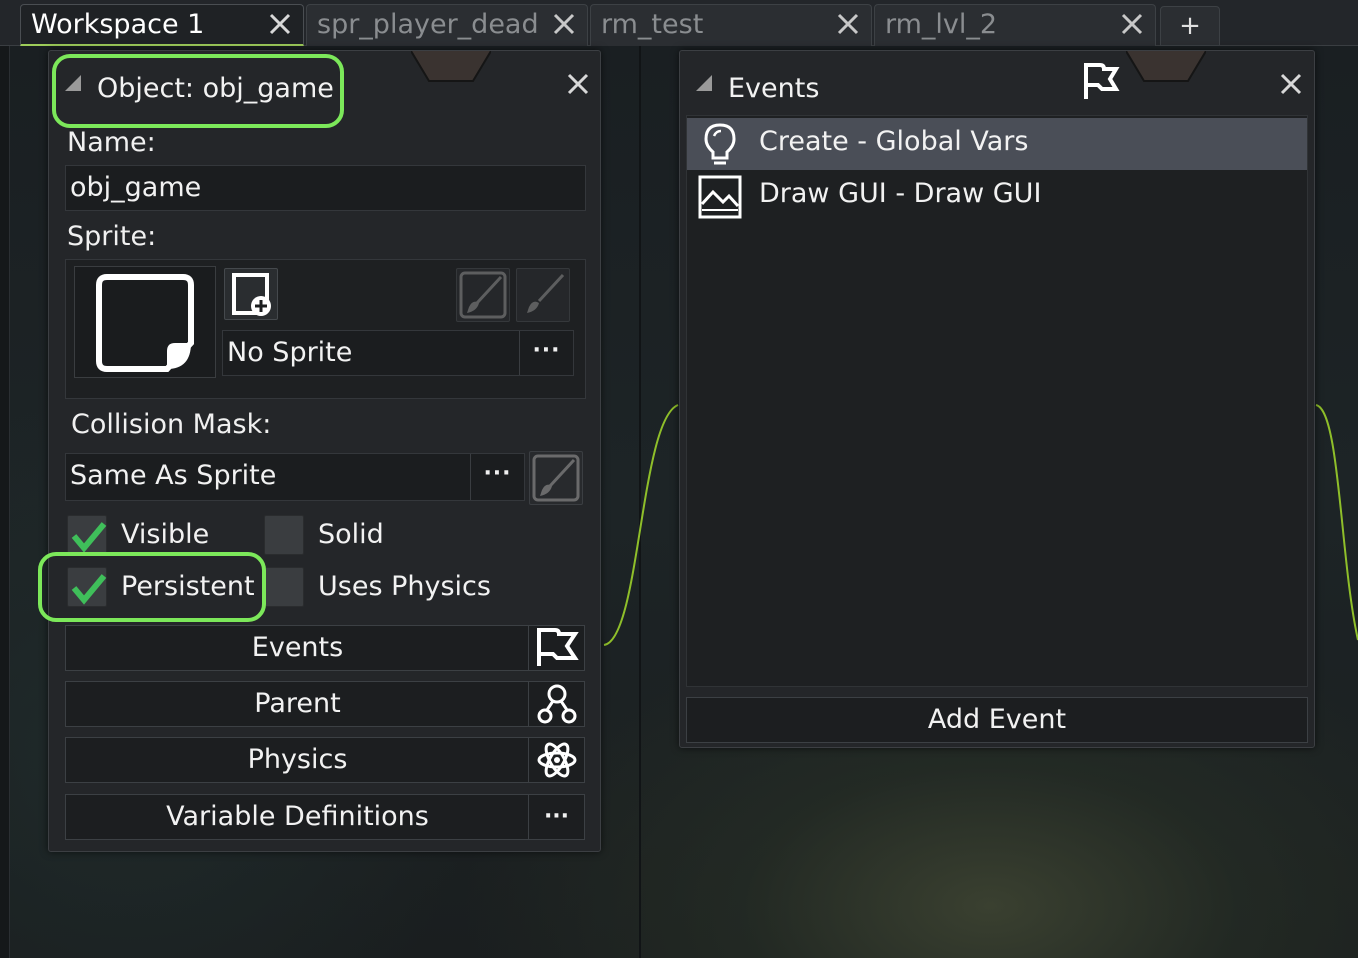 Image resolution: width=1358 pixels, height=958 pixels. What do you see at coordinates (428, 24) in the screenshot?
I see `tab-label: spr_player_dead` at bounding box center [428, 24].